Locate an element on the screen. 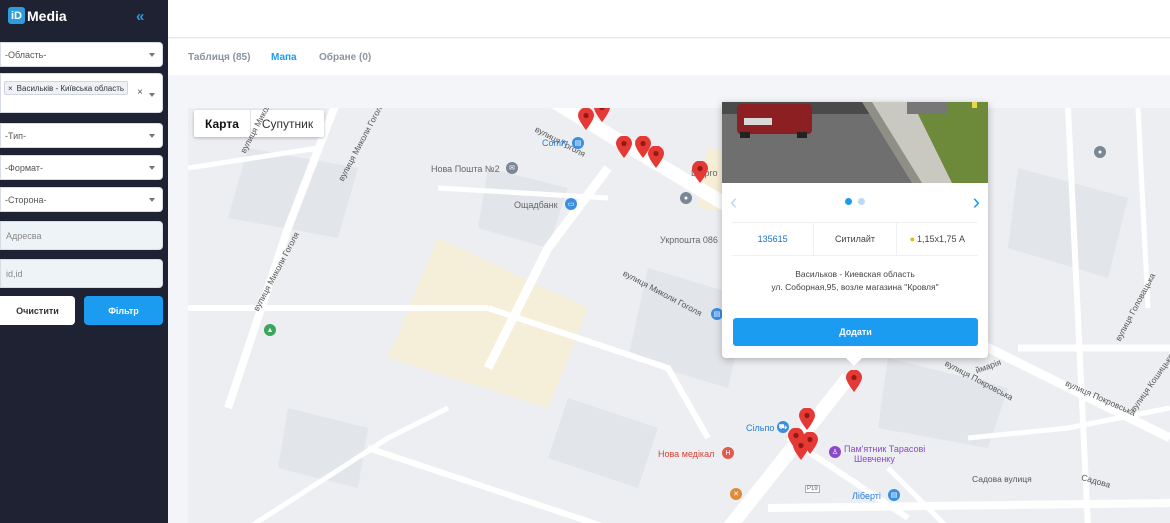 This screenshot has width=1170, height=523. tab-map: Мапа is located at coordinates (284, 57).